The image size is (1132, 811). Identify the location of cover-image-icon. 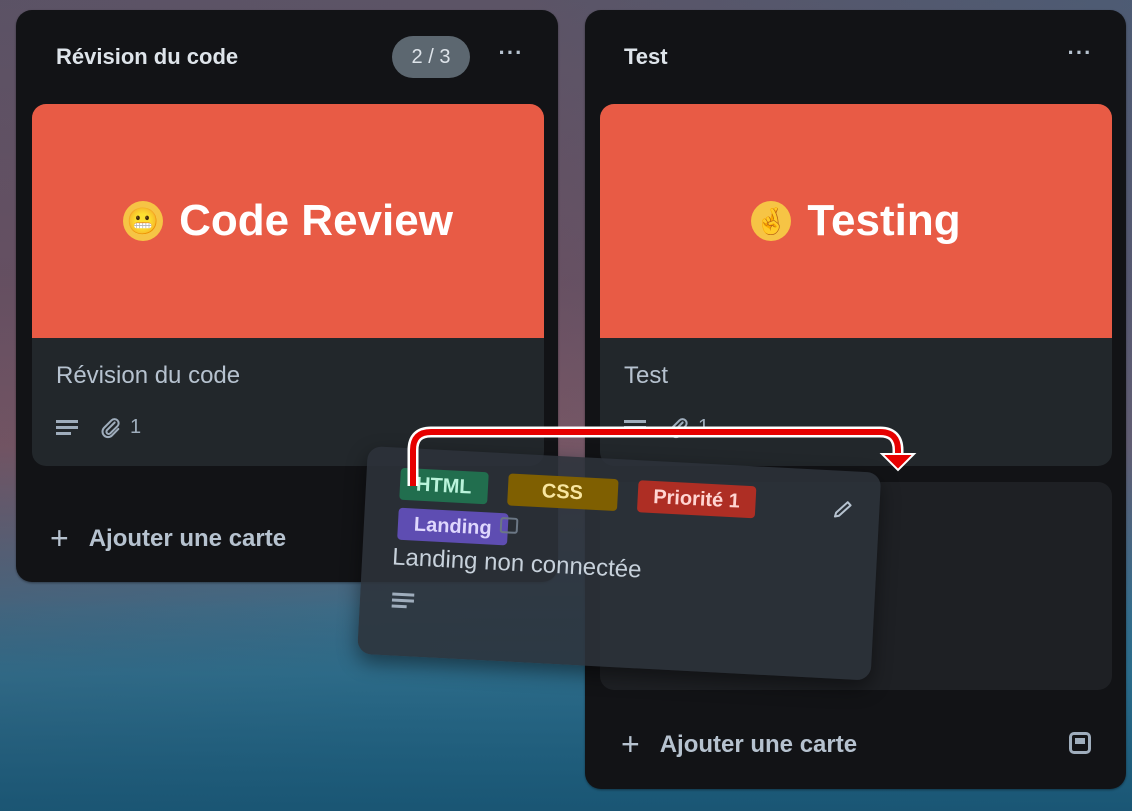
(509, 525).